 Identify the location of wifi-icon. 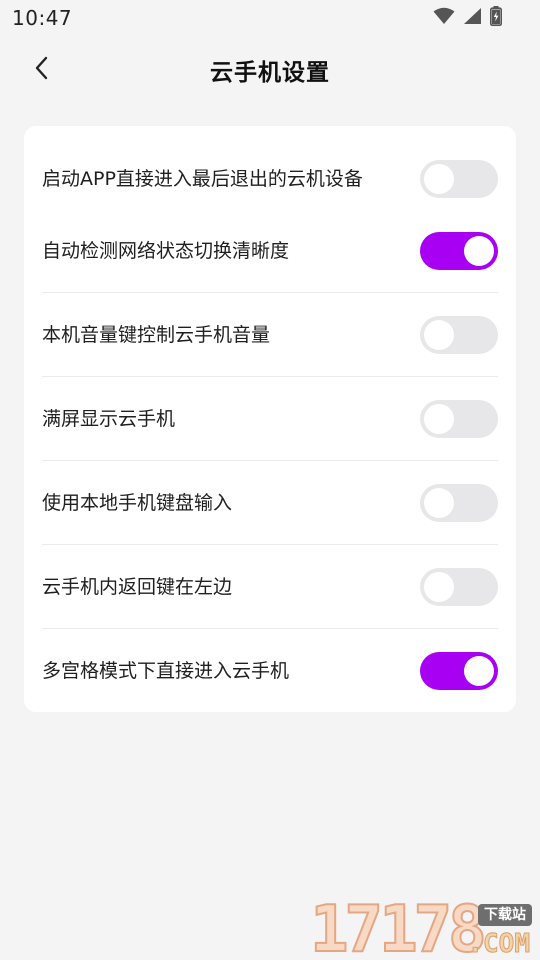
(444, 18).